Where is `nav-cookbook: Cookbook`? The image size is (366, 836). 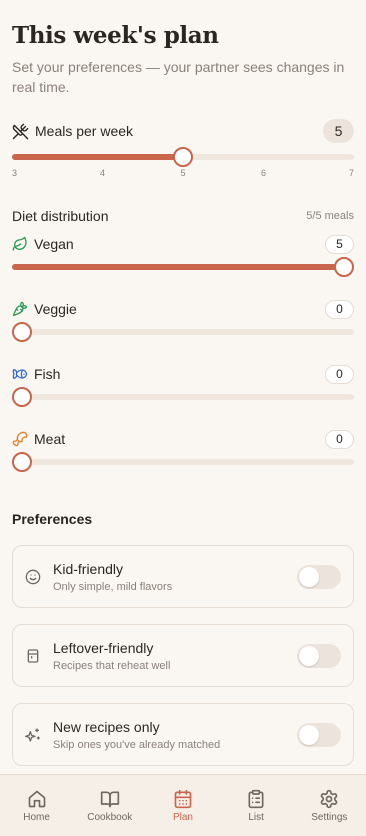 nav-cookbook: Cookbook is located at coordinates (110, 806).